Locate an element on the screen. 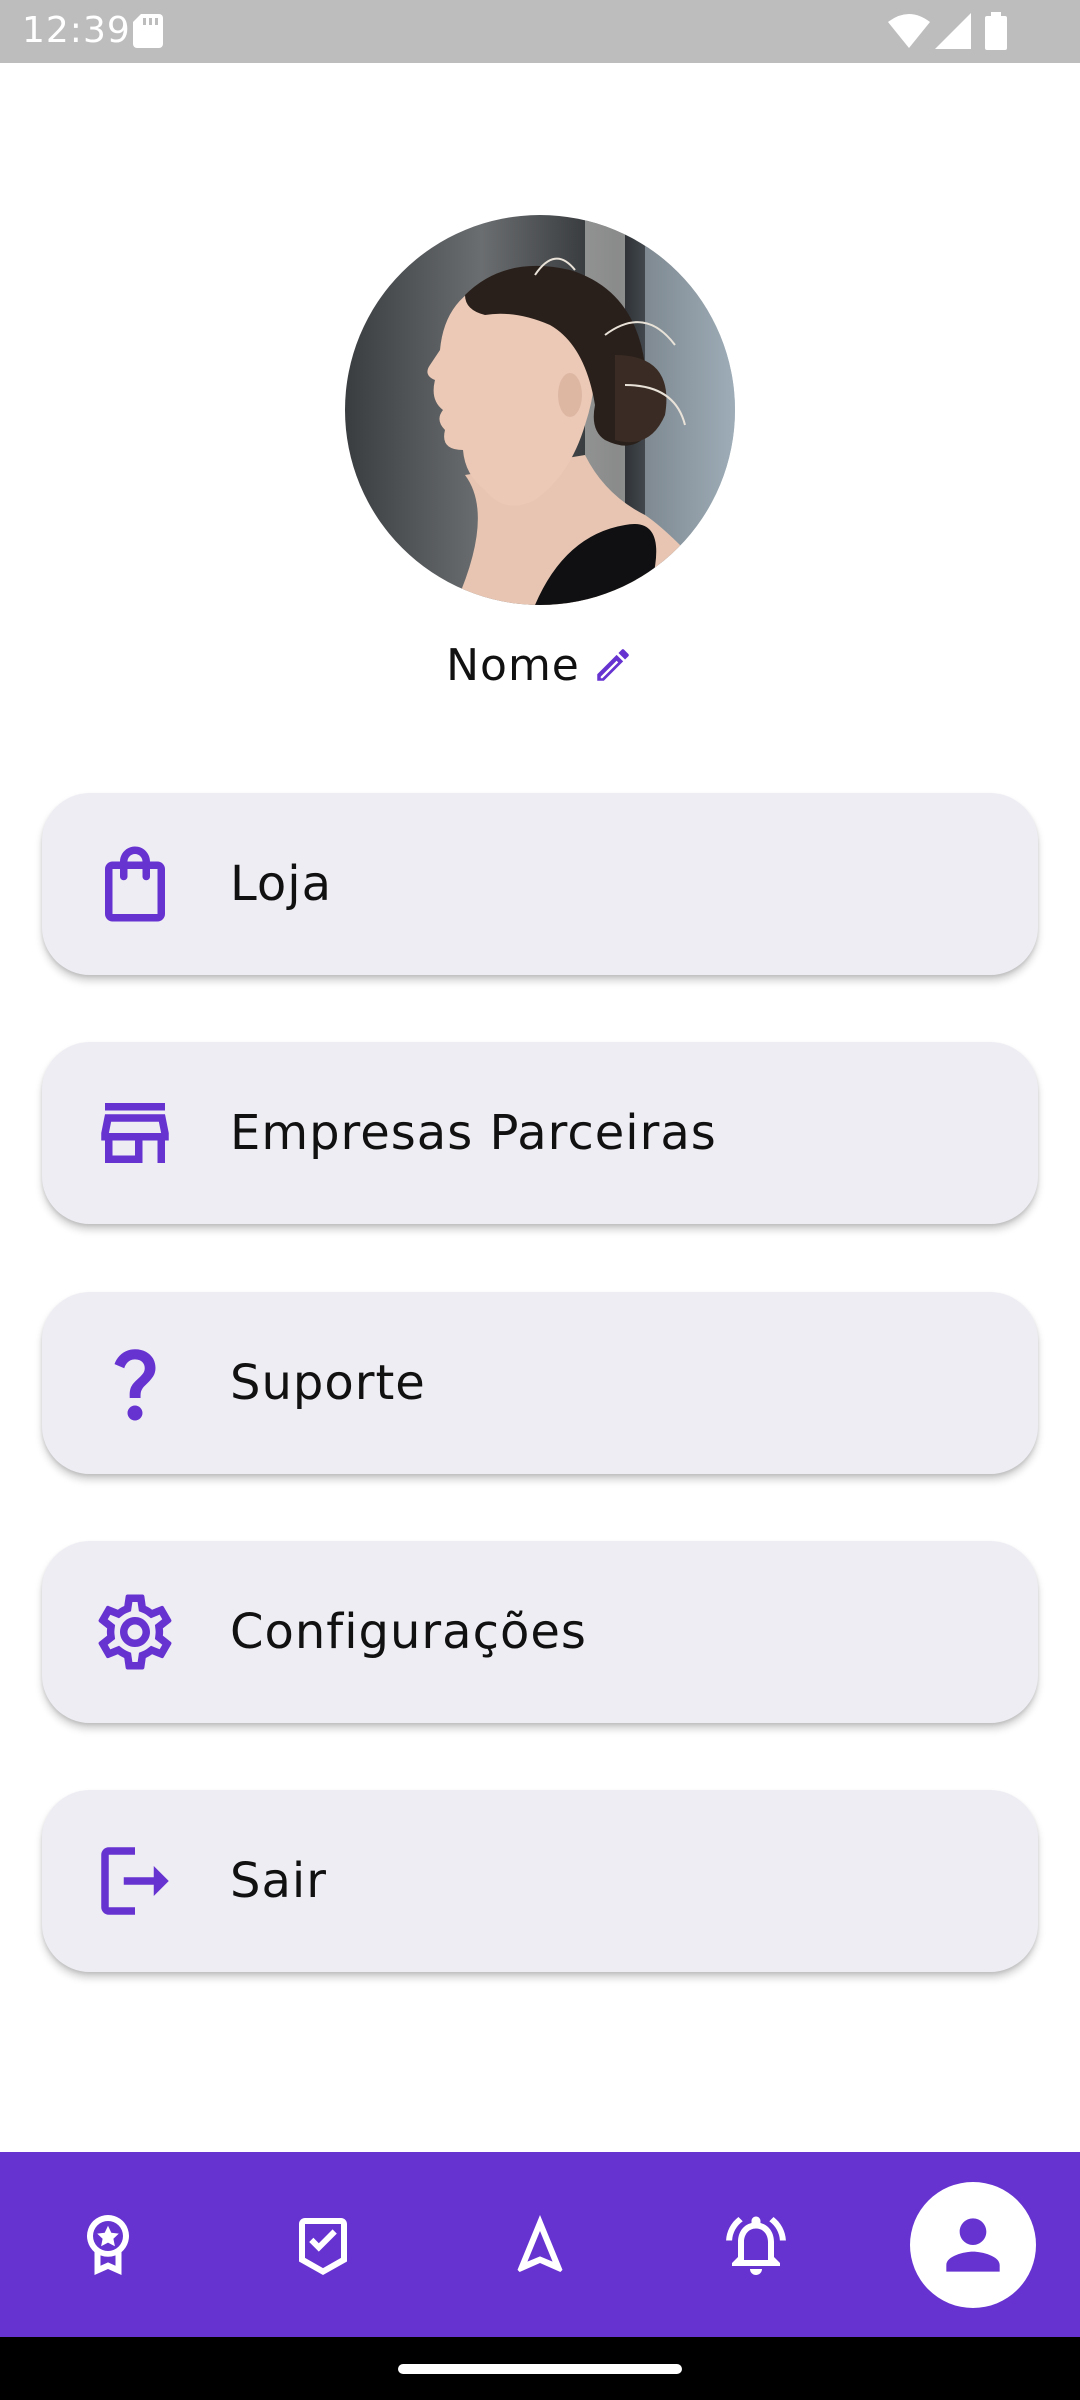  avatar is located at coordinates (540, 410).